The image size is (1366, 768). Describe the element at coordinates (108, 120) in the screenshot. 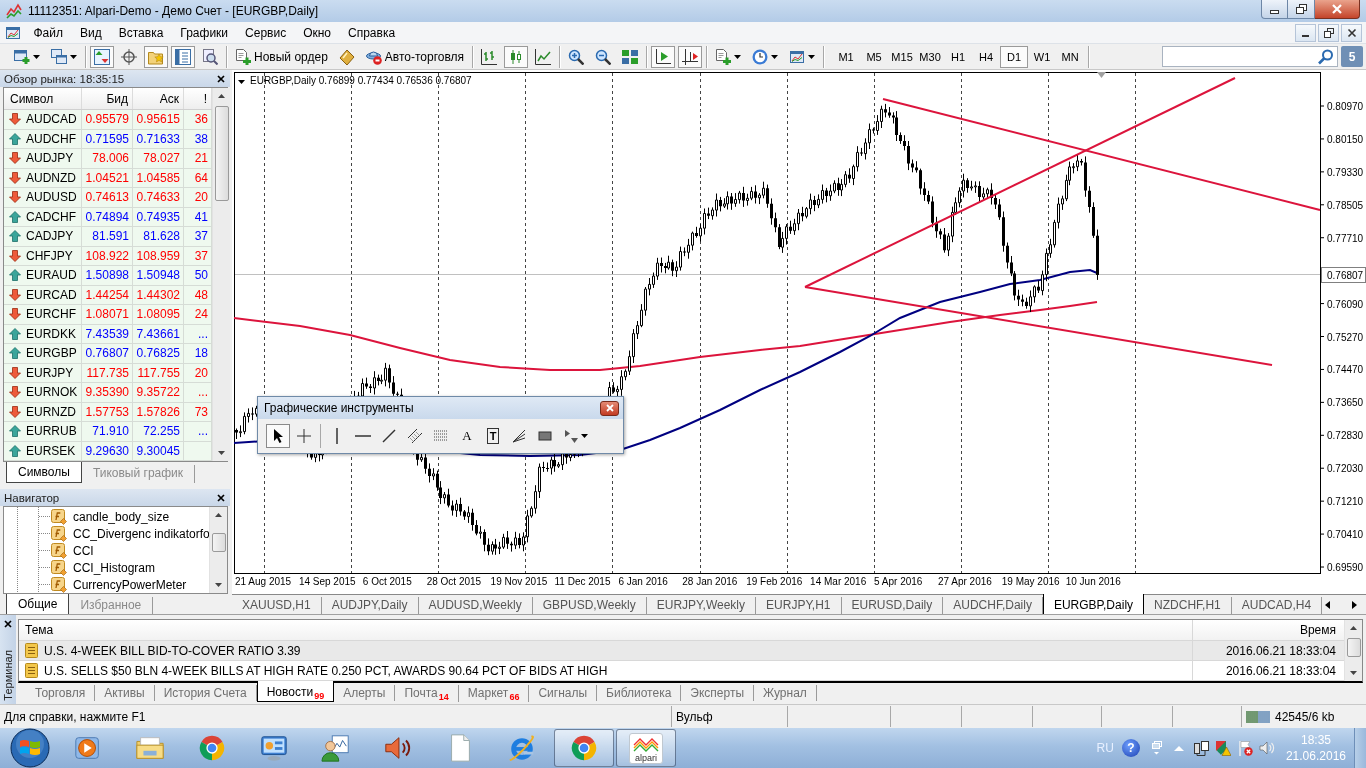

I see `quote-row: AUDCAD 0.95579 0.95615 36` at that location.